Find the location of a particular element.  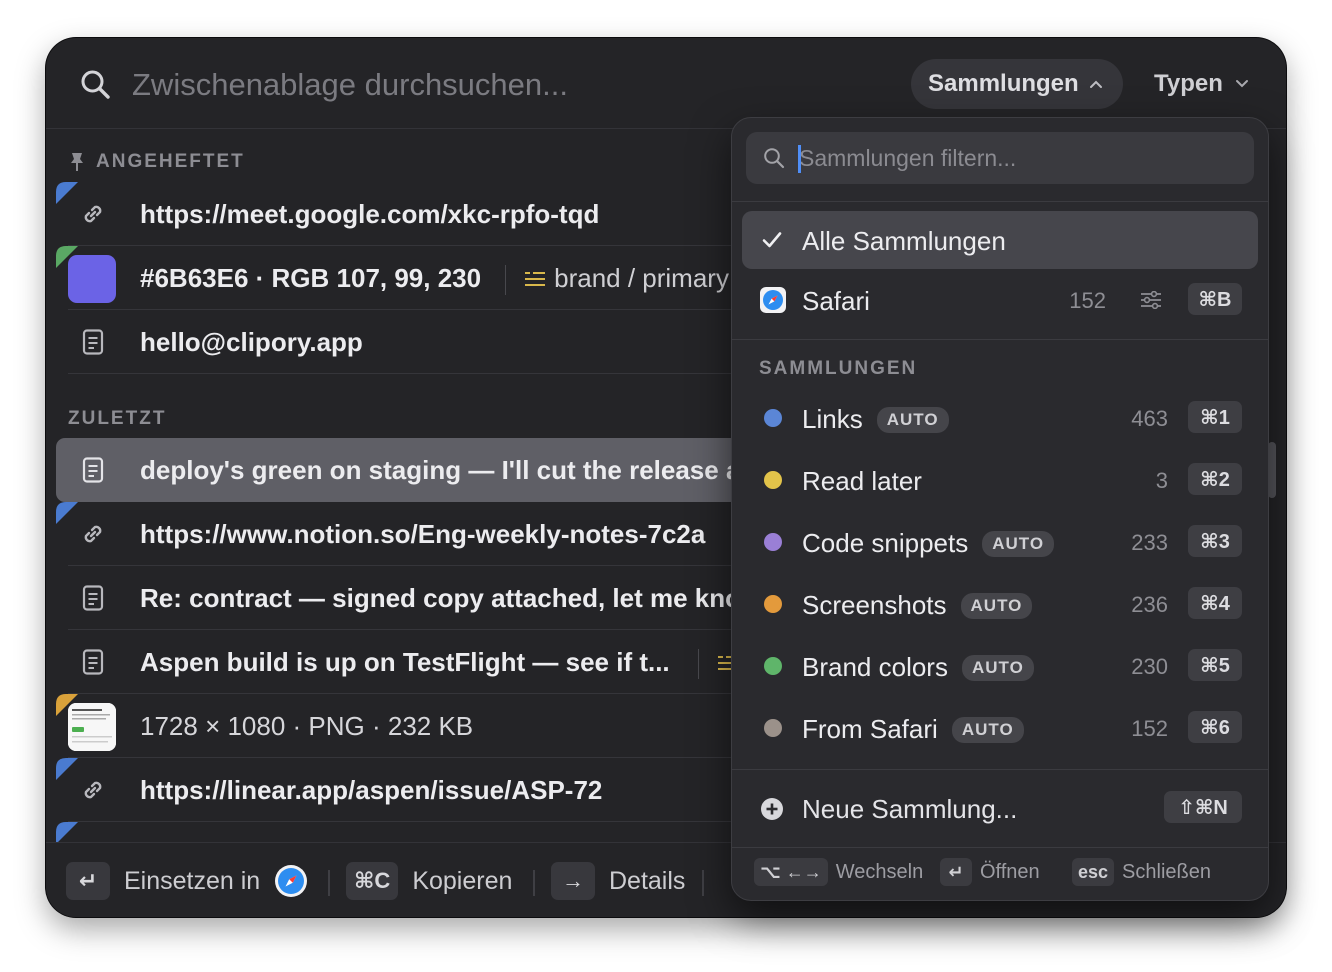

copy-shortcut-key: ⌘C is located at coordinates (372, 881).